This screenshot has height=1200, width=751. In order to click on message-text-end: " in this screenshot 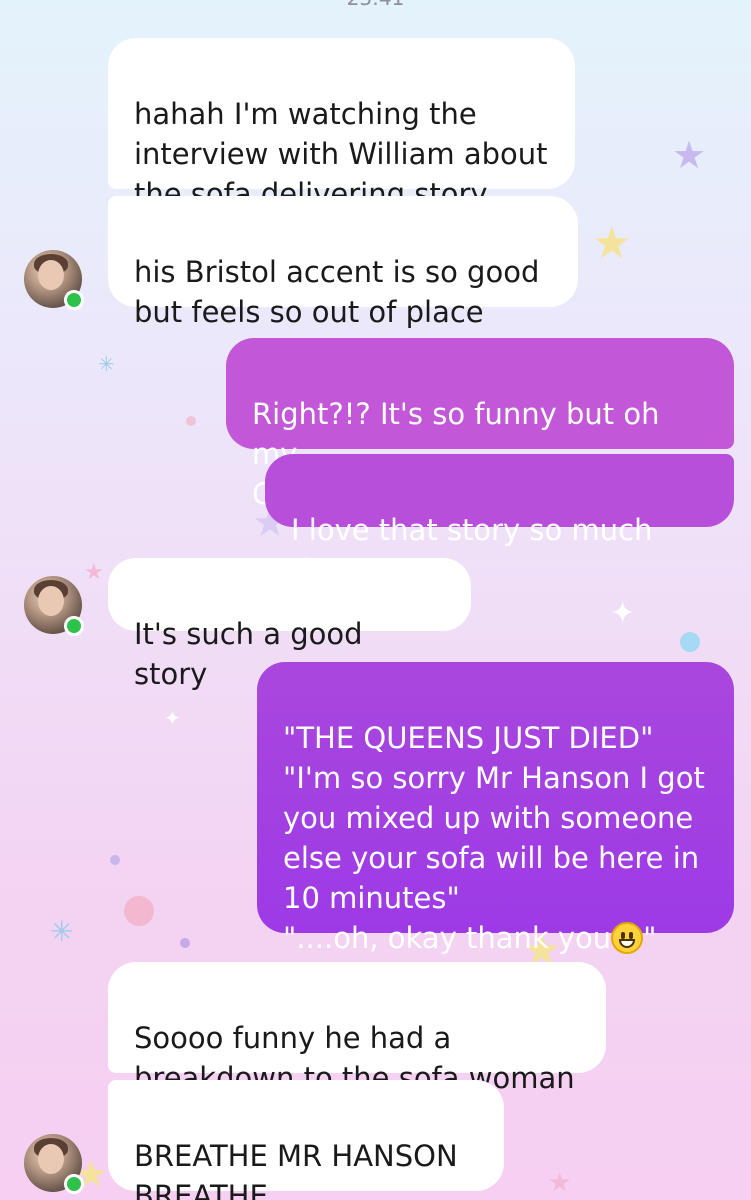, I will do `click(650, 938)`.